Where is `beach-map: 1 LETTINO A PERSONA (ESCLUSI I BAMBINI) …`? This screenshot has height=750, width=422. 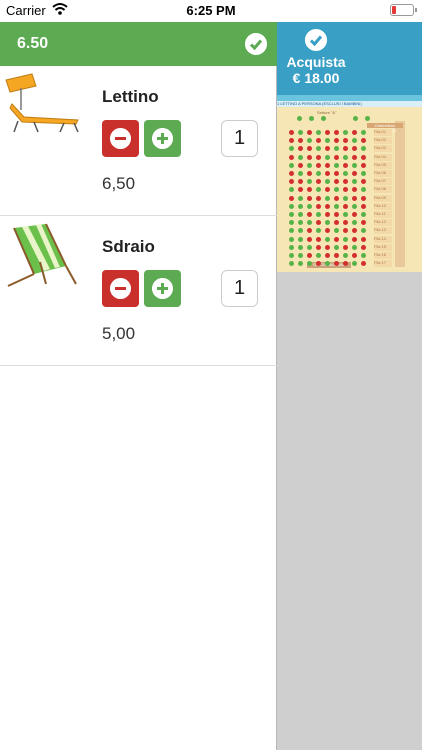
beach-map: 1 LETTINO A PERSONA (ESCLUSI I BAMBINI) … is located at coordinates (349, 183).